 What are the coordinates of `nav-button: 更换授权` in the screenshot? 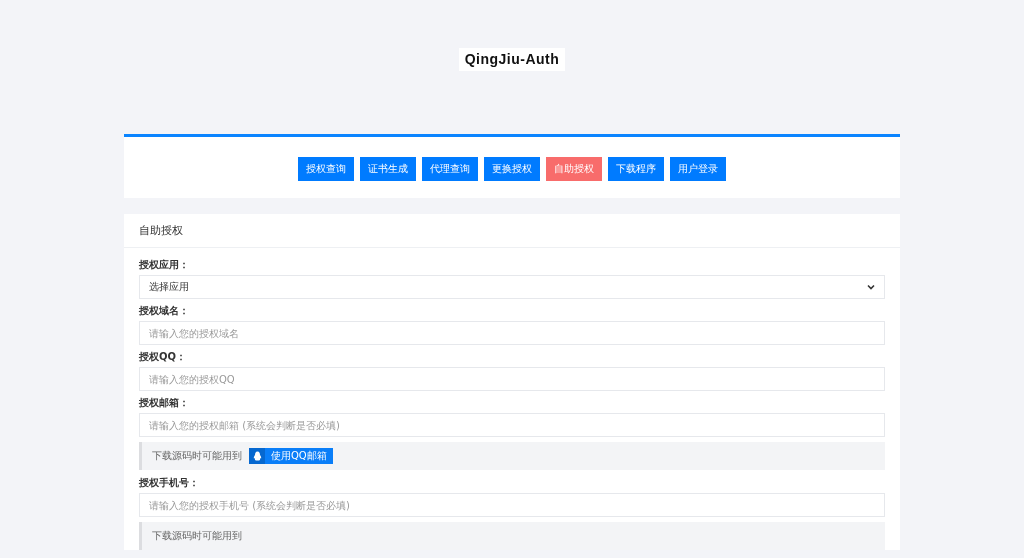 It's located at (512, 168).